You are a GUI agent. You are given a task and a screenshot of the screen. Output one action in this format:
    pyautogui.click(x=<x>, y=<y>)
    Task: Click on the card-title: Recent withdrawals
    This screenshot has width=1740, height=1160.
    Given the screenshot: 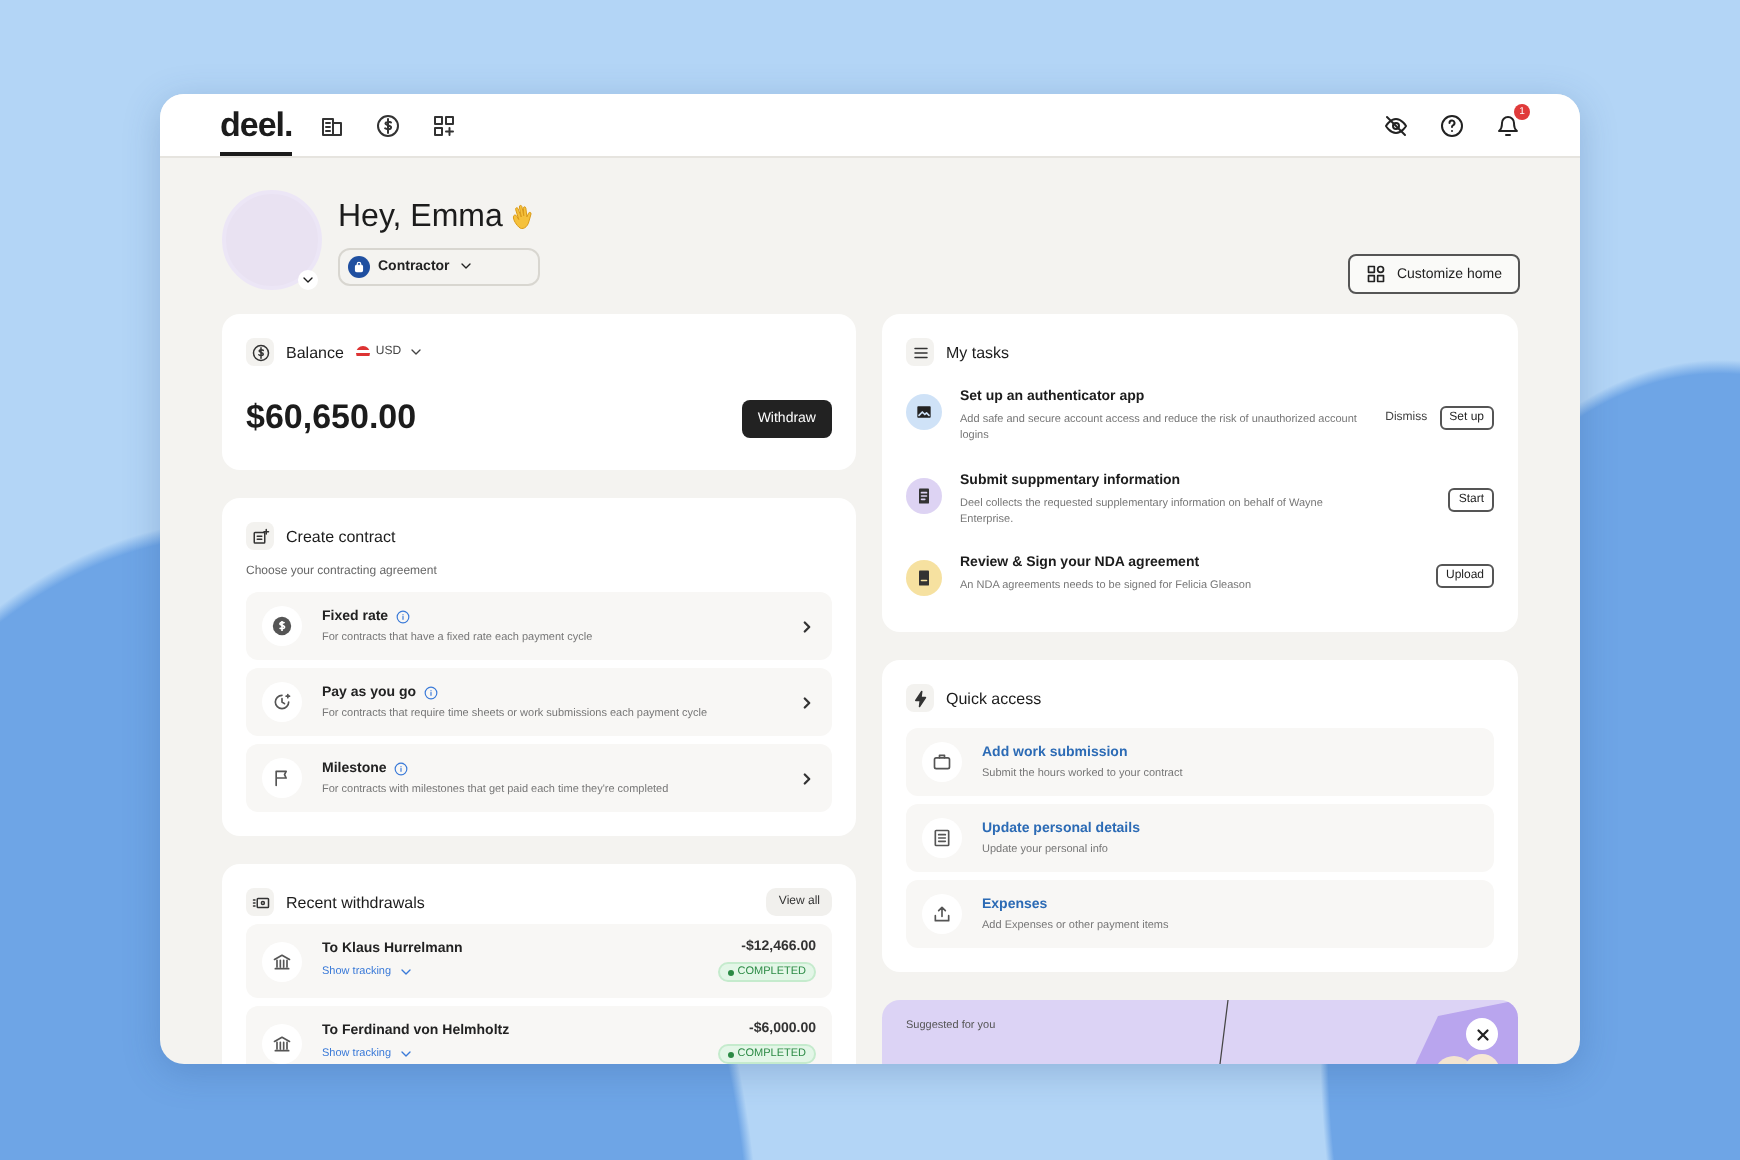 What is the action you would take?
    pyautogui.click(x=355, y=902)
    